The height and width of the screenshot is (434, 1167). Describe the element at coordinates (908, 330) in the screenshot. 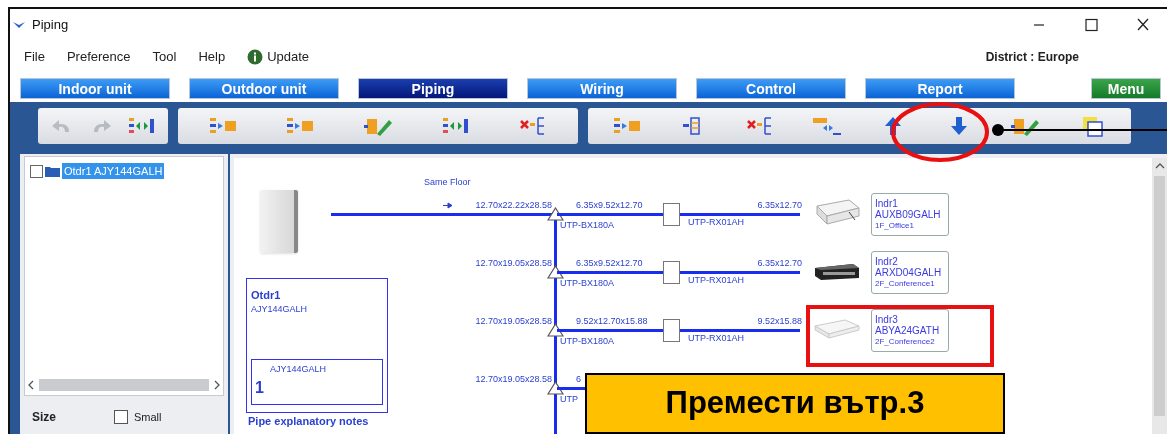

I see `unit-model: ABYA24GATH` at that location.